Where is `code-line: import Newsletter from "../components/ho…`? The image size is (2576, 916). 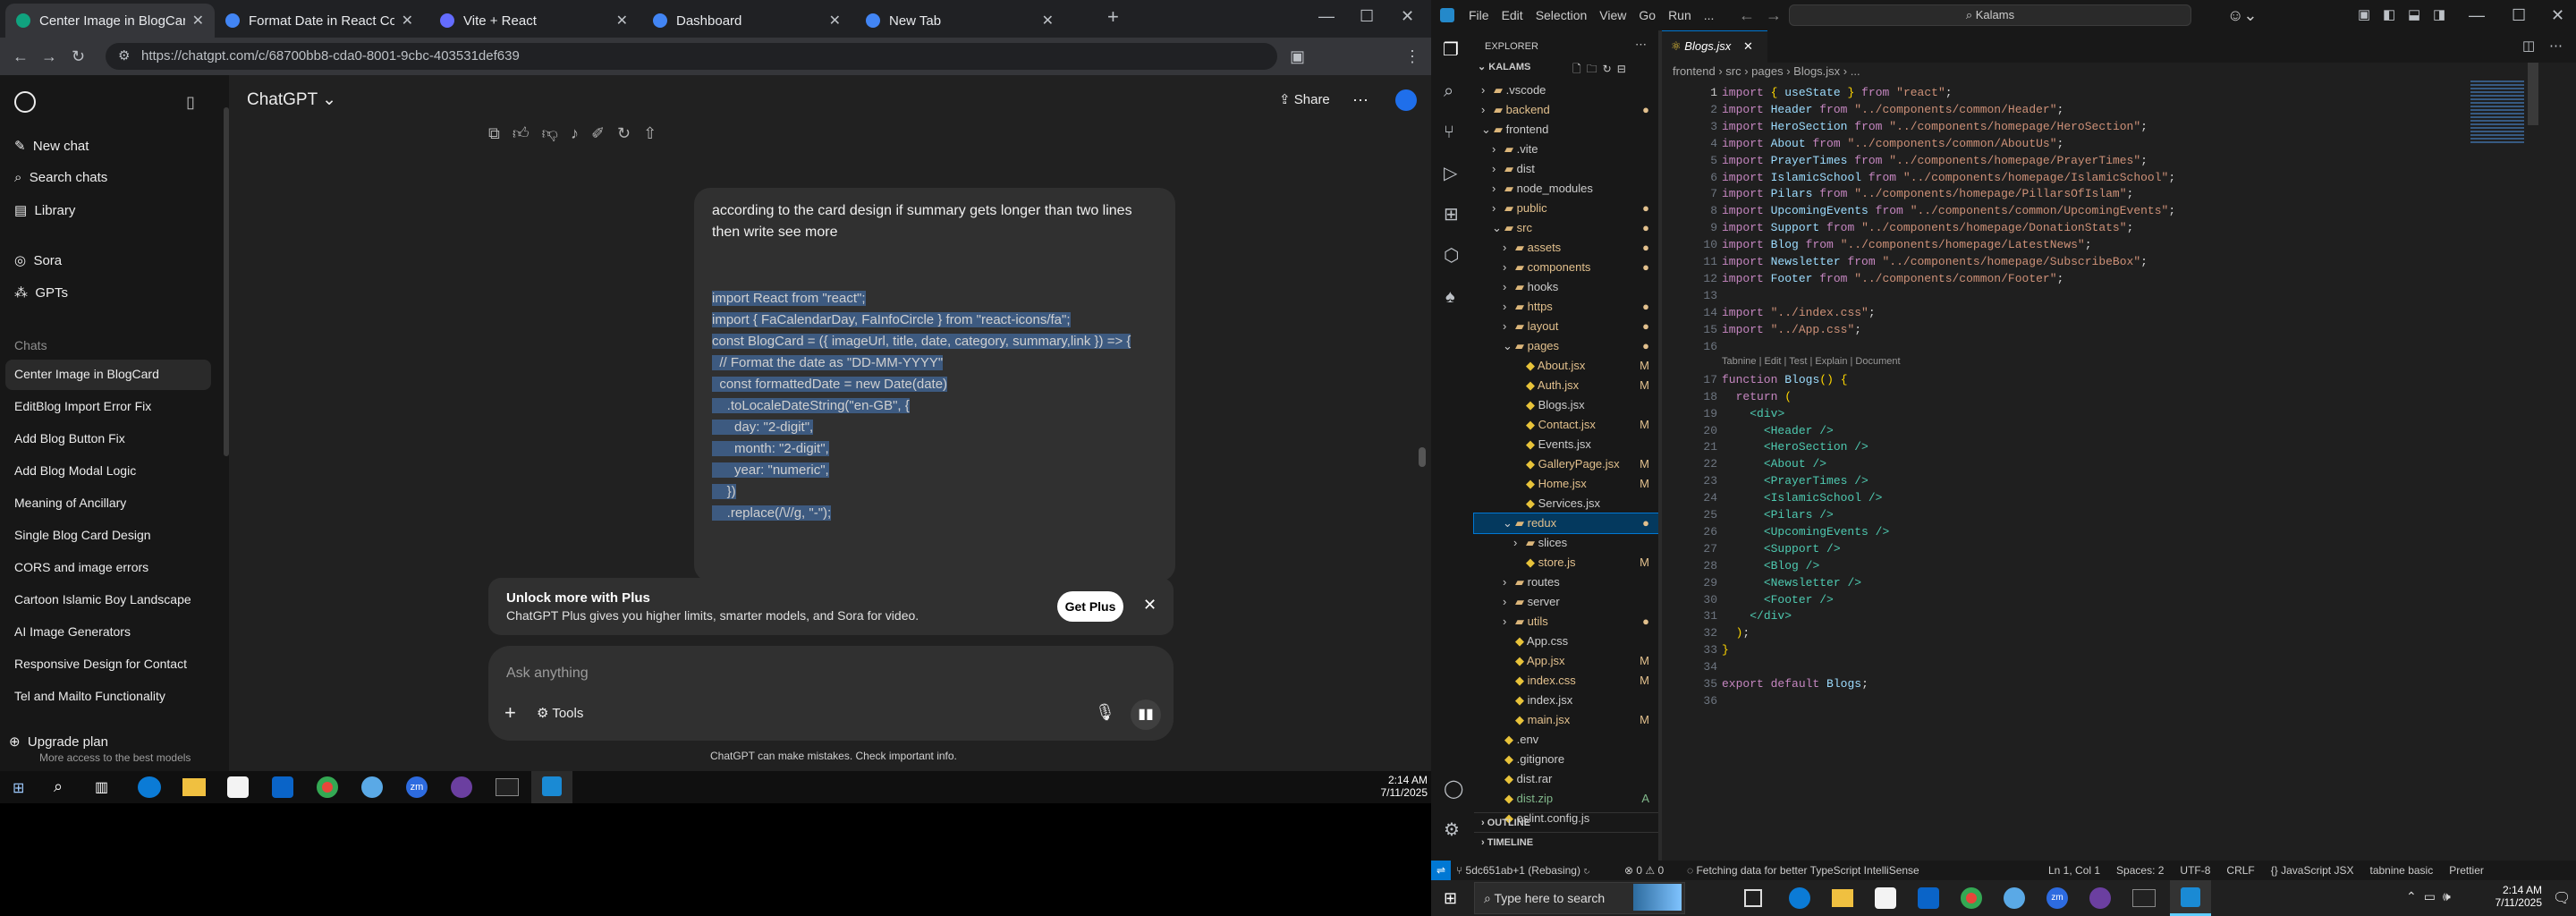 code-line: import Newsletter from "../components/ho… is located at coordinates (1935, 261).